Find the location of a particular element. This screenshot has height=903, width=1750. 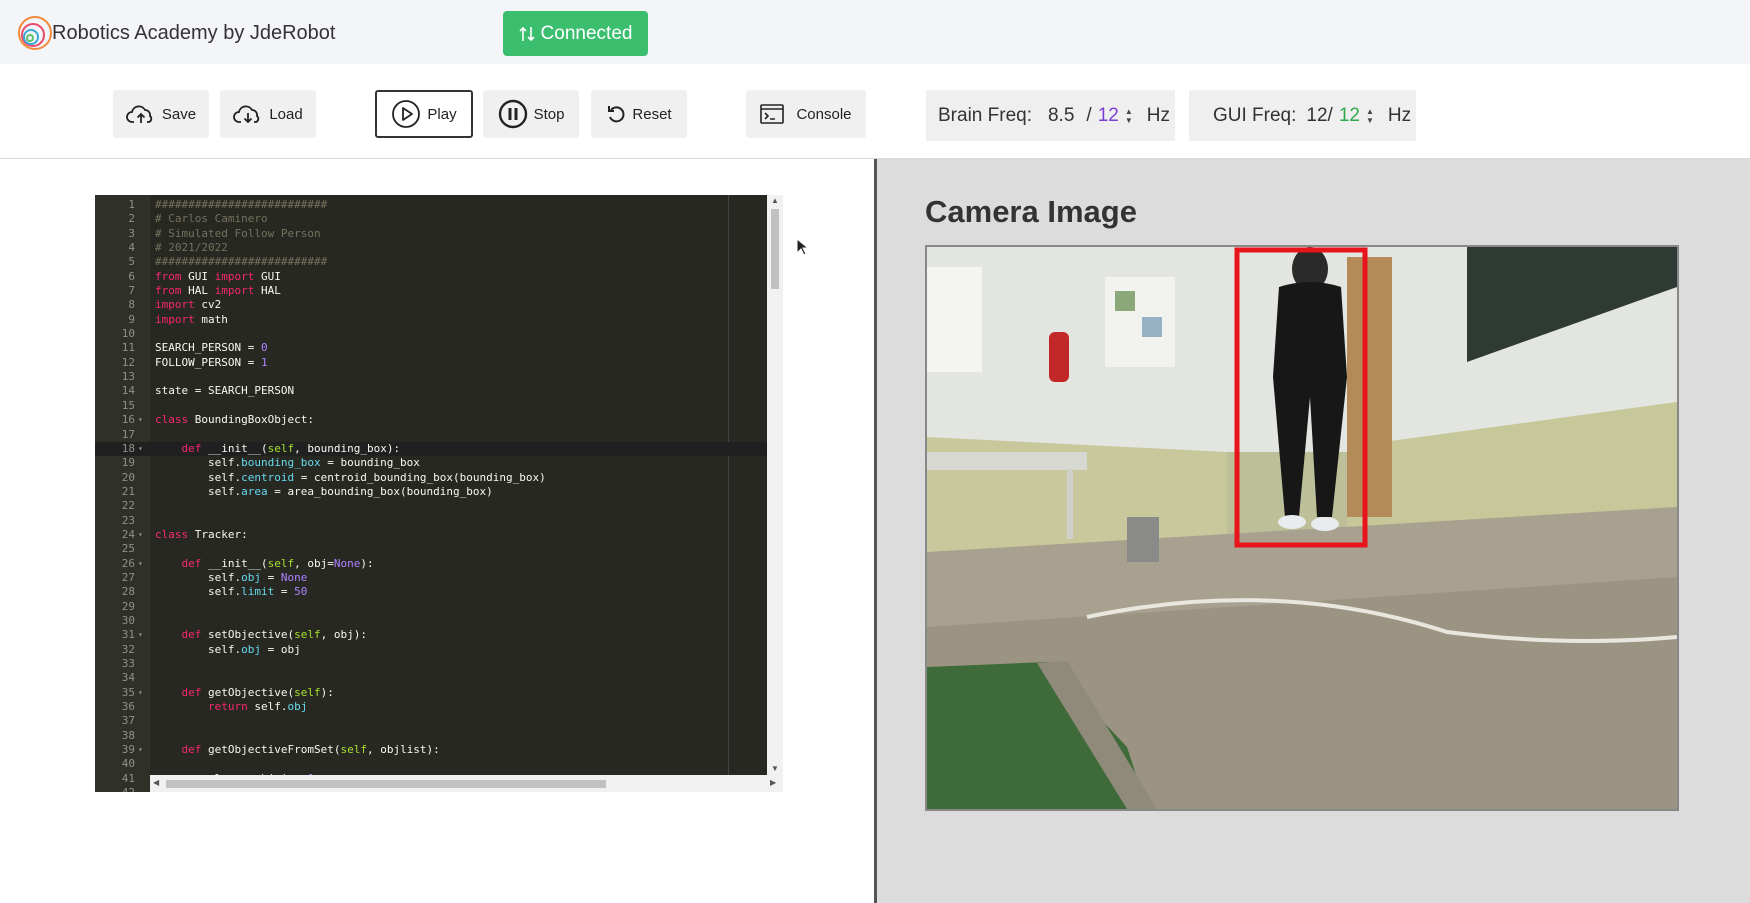

brain-freq-target-input: 12 is located at coordinates (1108, 116).